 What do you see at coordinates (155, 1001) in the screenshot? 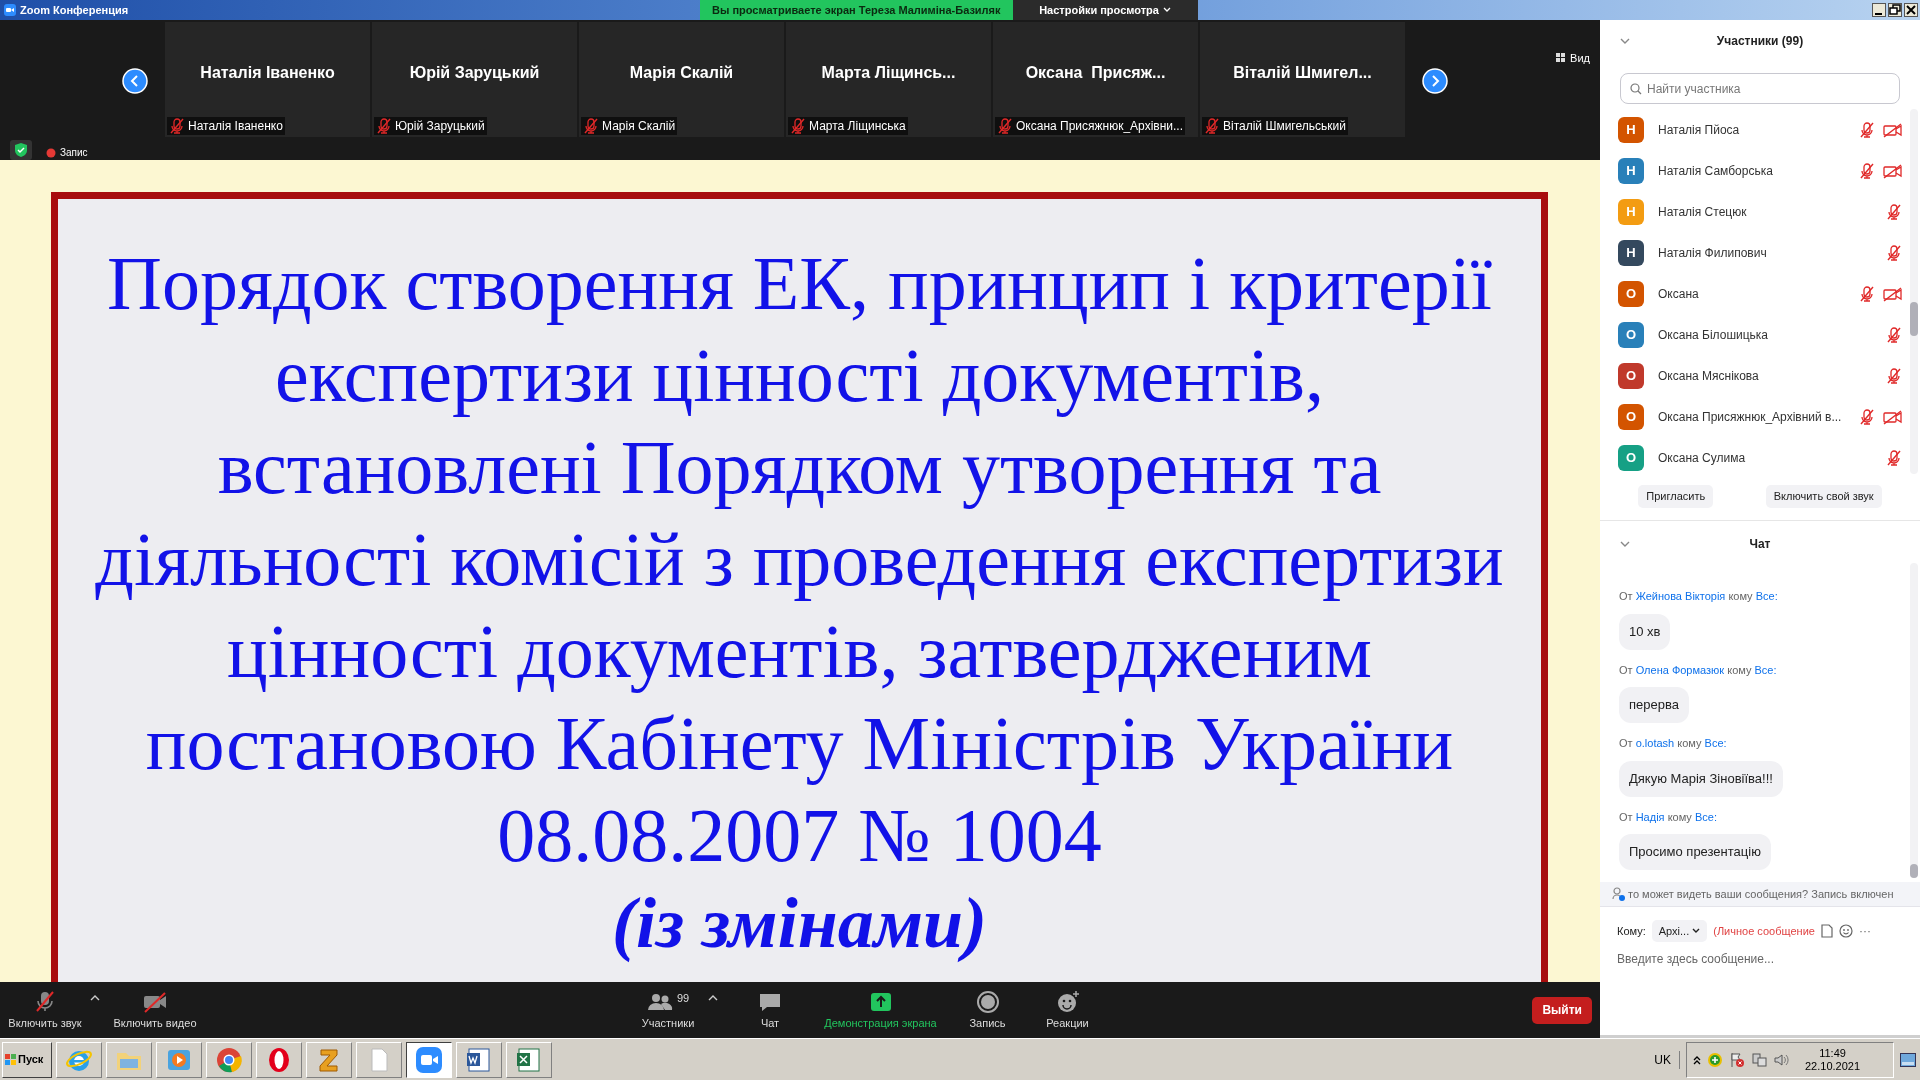
I see `video-off-icon` at bounding box center [155, 1001].